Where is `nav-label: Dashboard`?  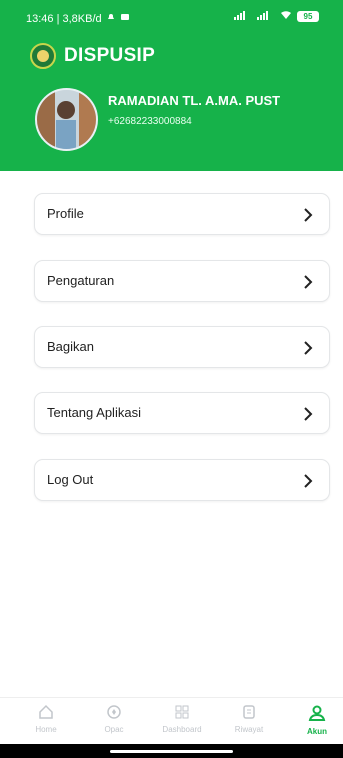
nav-label: Dashboard is located at coordinates (182, 729).